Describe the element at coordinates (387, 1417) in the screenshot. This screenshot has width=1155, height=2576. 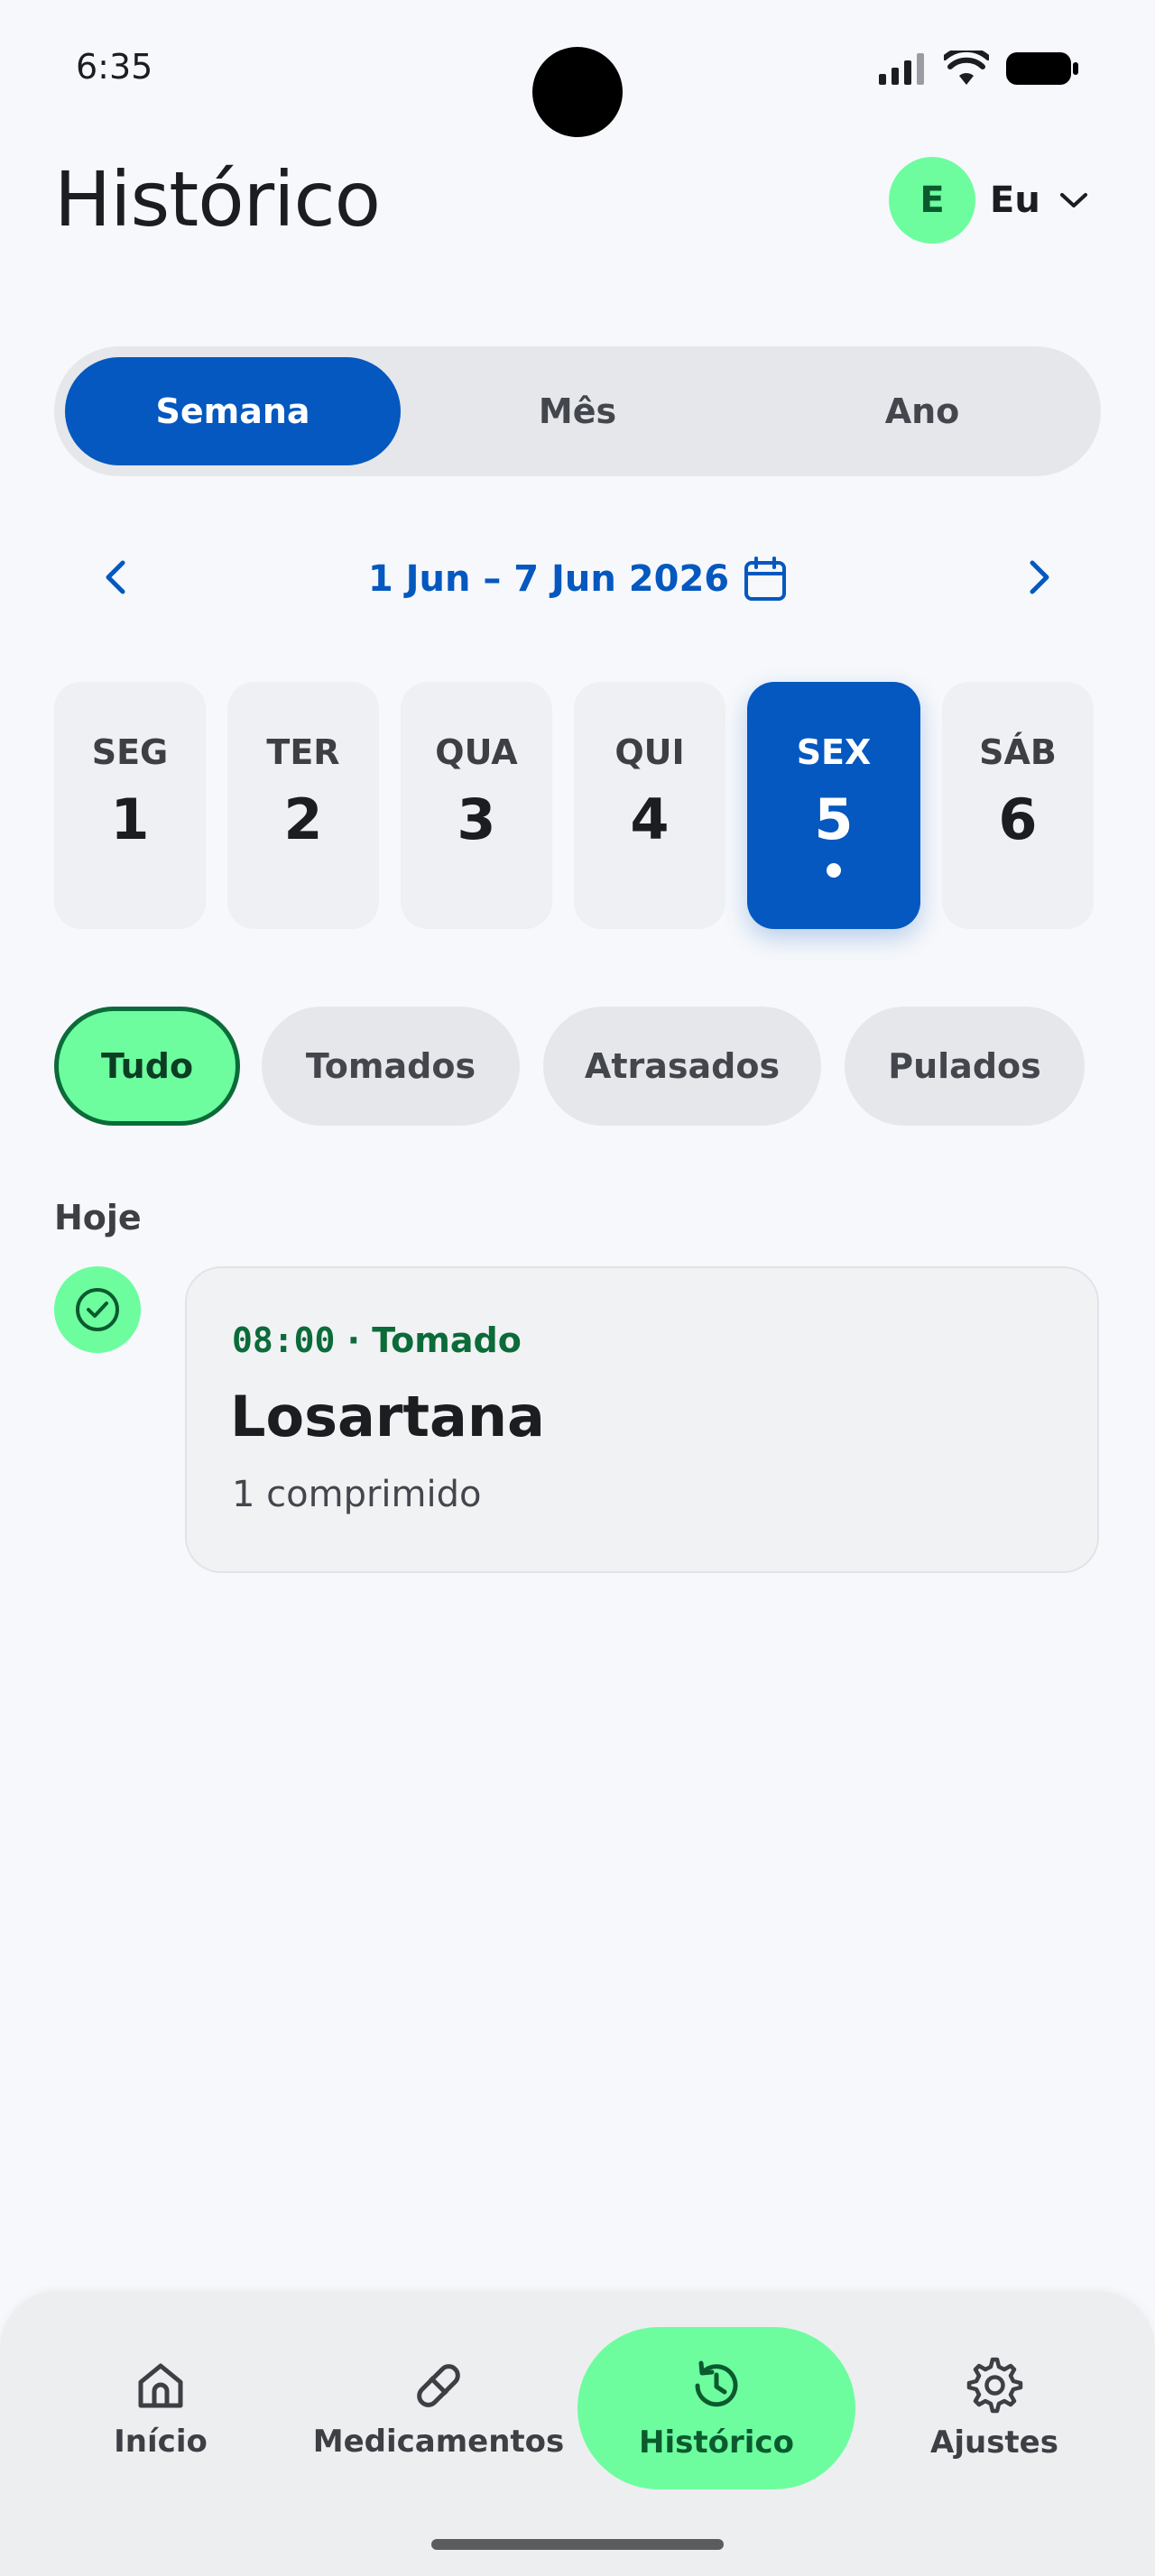
I see `medication-name: Losartana` at that location.